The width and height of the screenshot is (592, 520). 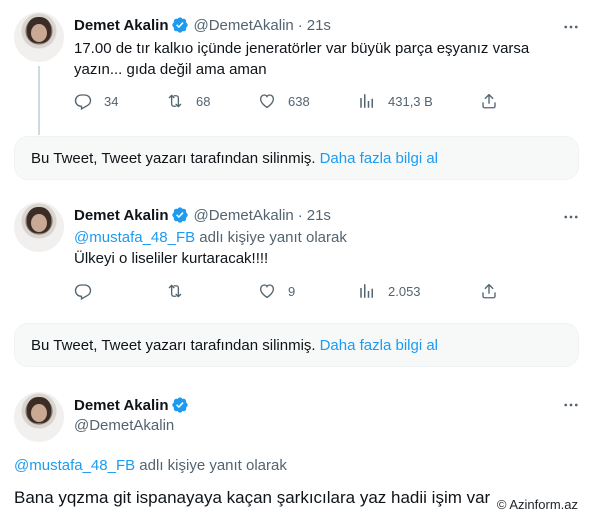 I want to click on tweet-text: Ülkeyi o liseliler kurtaracak!!!!, so click(x=171, y=258).